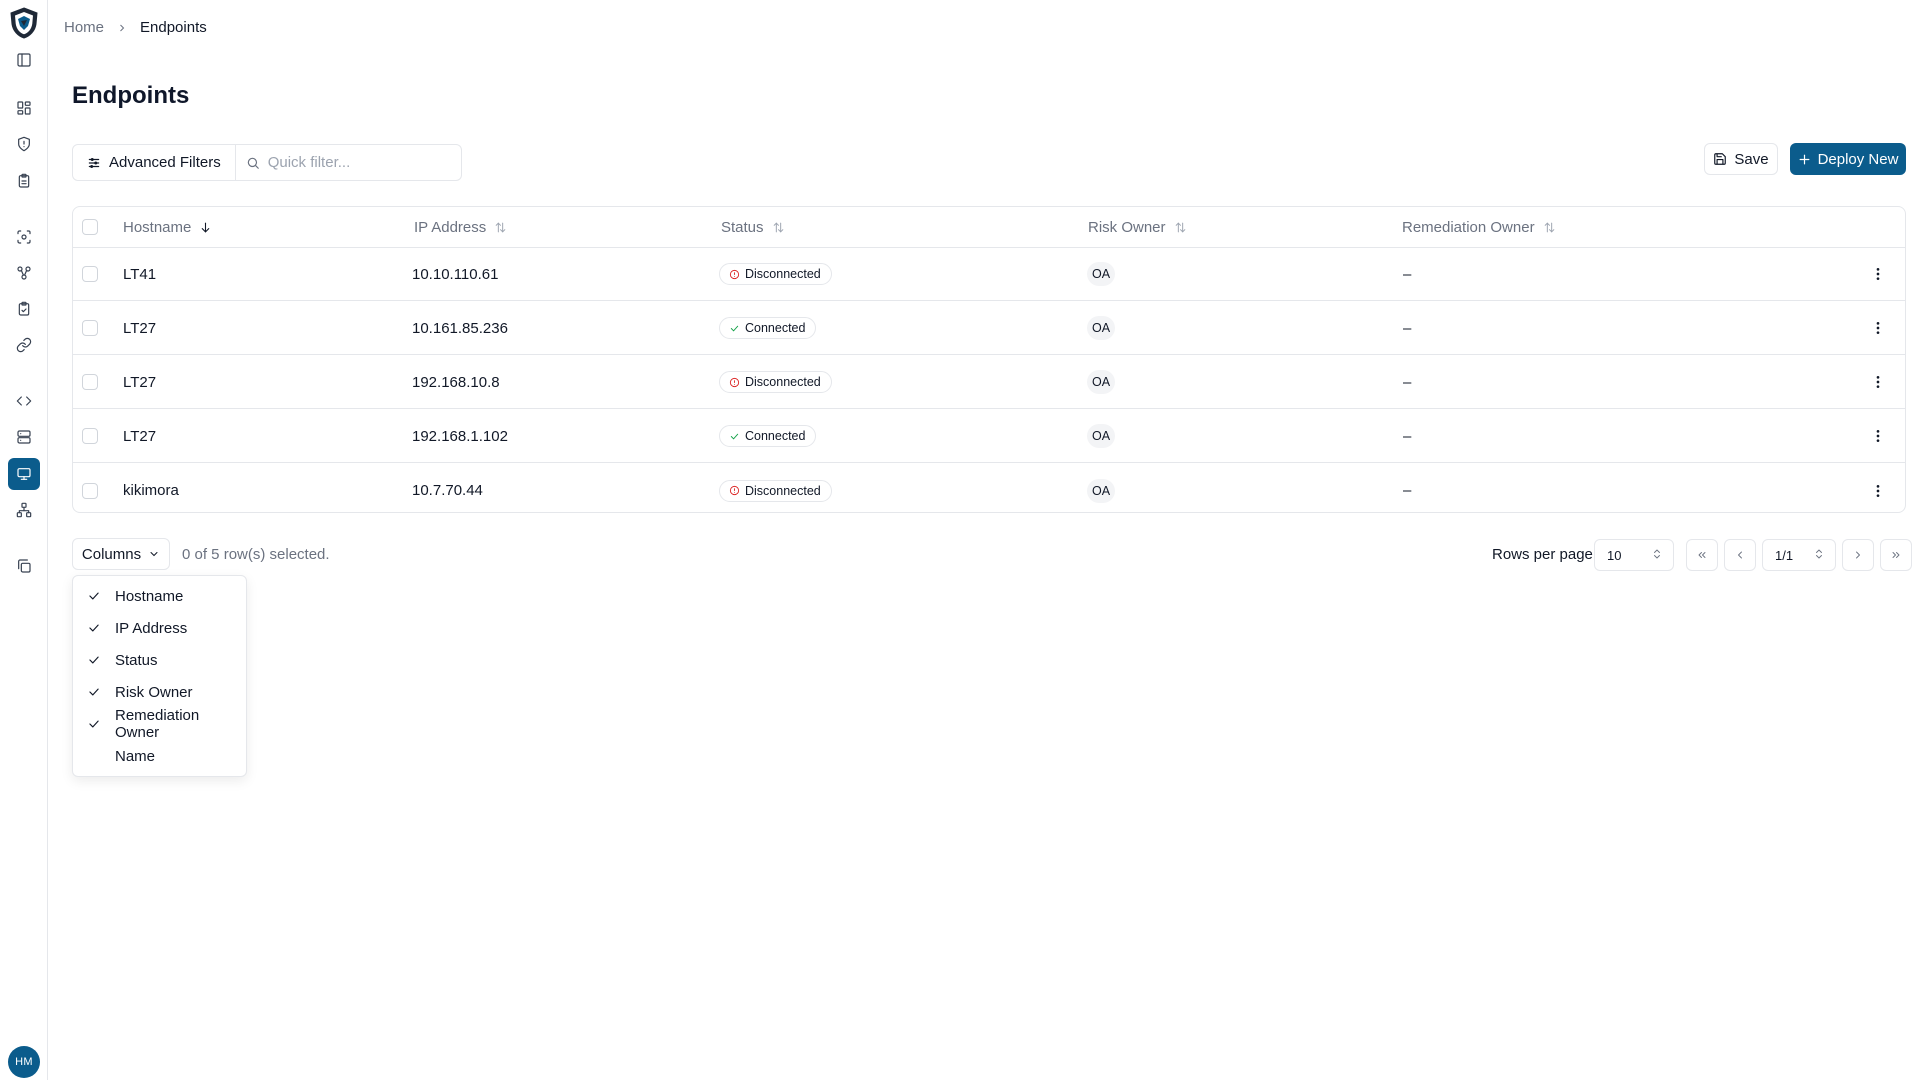  I want to click on table-row: LT41 10.10.110.61 Disconnected OA –, so click(989, 274).